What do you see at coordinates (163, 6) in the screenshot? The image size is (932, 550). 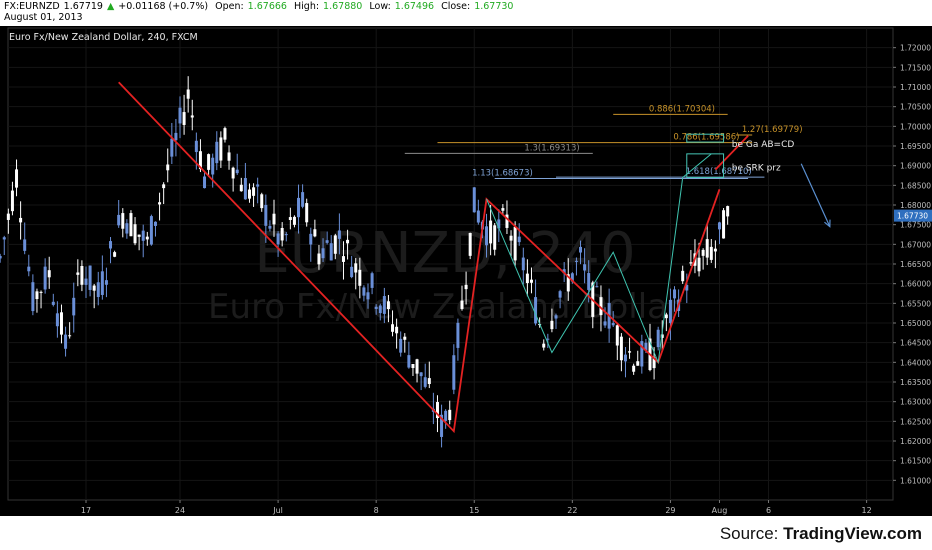 I see `change-value: +0.01168 (+0.7%)` at bounding box center [163, 6].